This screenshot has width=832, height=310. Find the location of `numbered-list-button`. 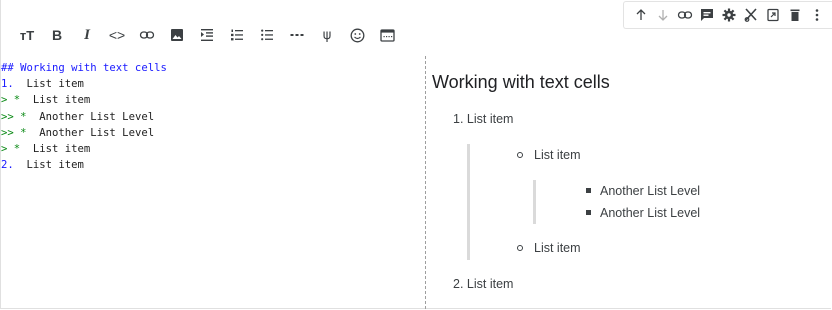

numbered-list-button is located at coordinates (237, 35).